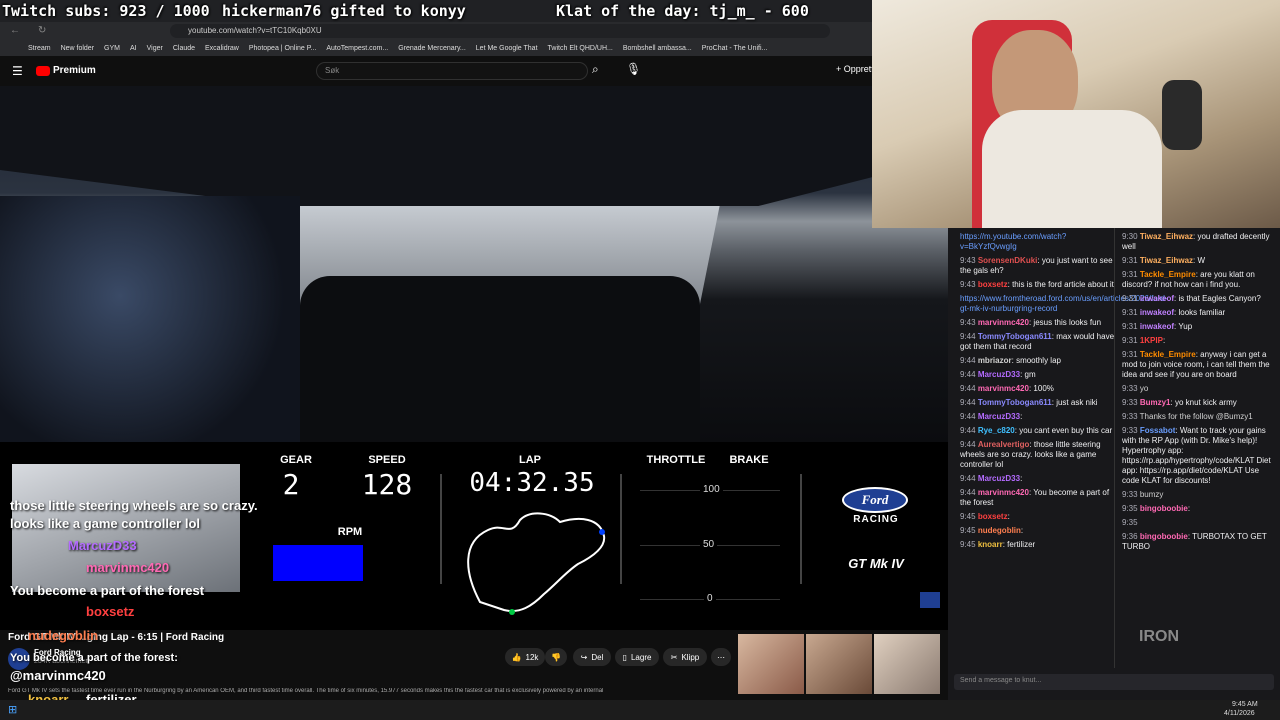 This screenshot has height=720, width=1280. Describe the element at coordinates (155, 48) in the screenshot. I see `bookmark-item: Viger` at that location.